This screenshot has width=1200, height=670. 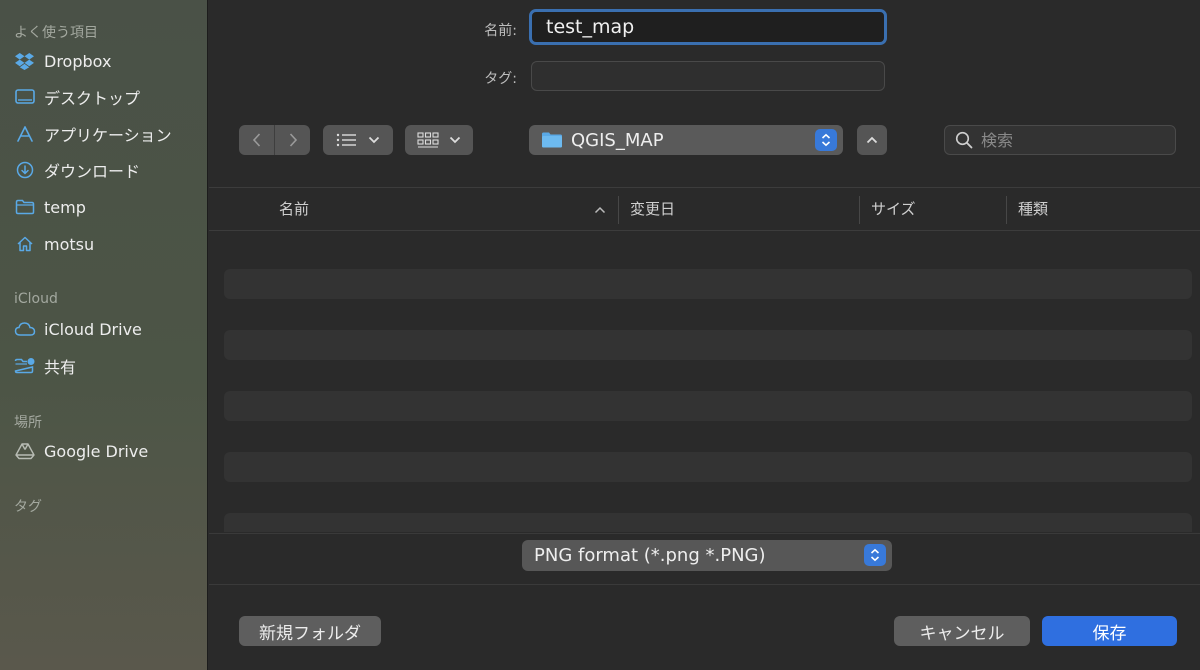 What do you see at coordinates (652, 209) in the screenshot?
I see `column-header-modified: 変更日` at bounding box center [652, 209].